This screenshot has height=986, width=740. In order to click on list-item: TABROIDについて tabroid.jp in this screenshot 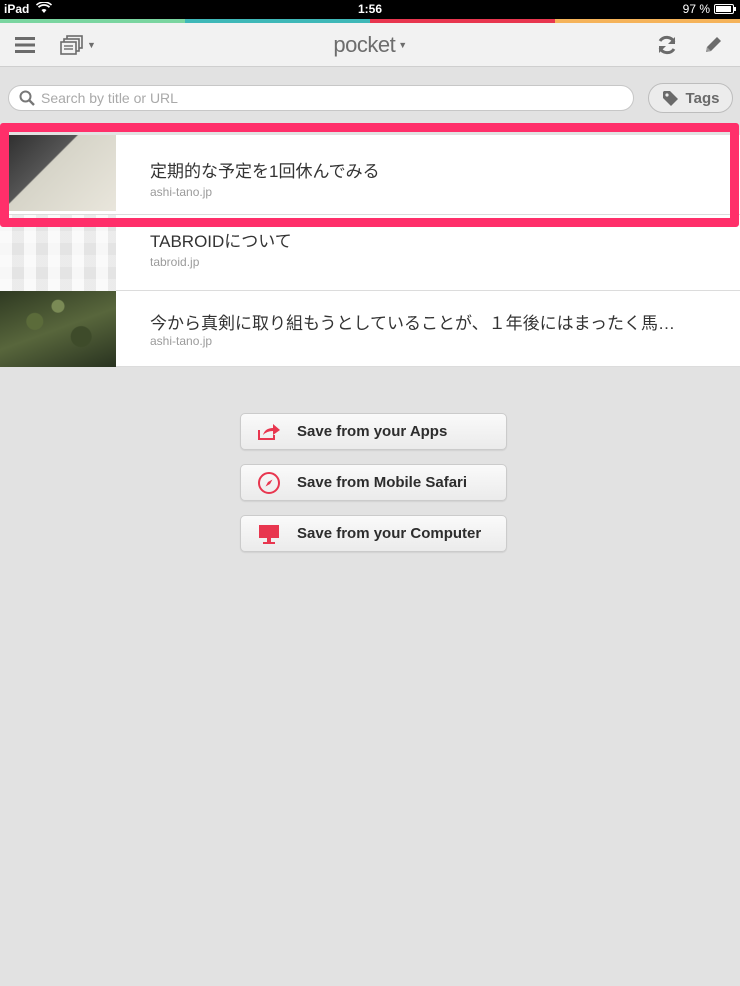, I will do `click(370, 253)`.